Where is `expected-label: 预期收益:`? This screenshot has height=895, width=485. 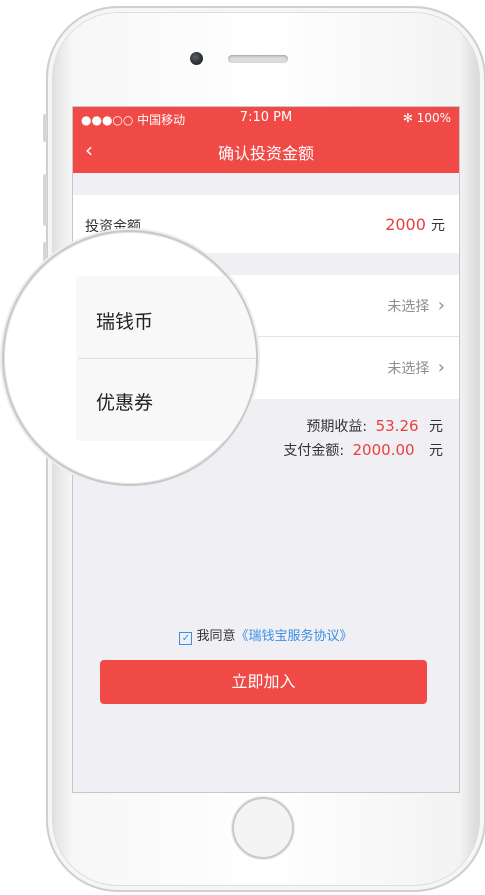
expected-label: 预期收益: is located at coordinates (337, 427).